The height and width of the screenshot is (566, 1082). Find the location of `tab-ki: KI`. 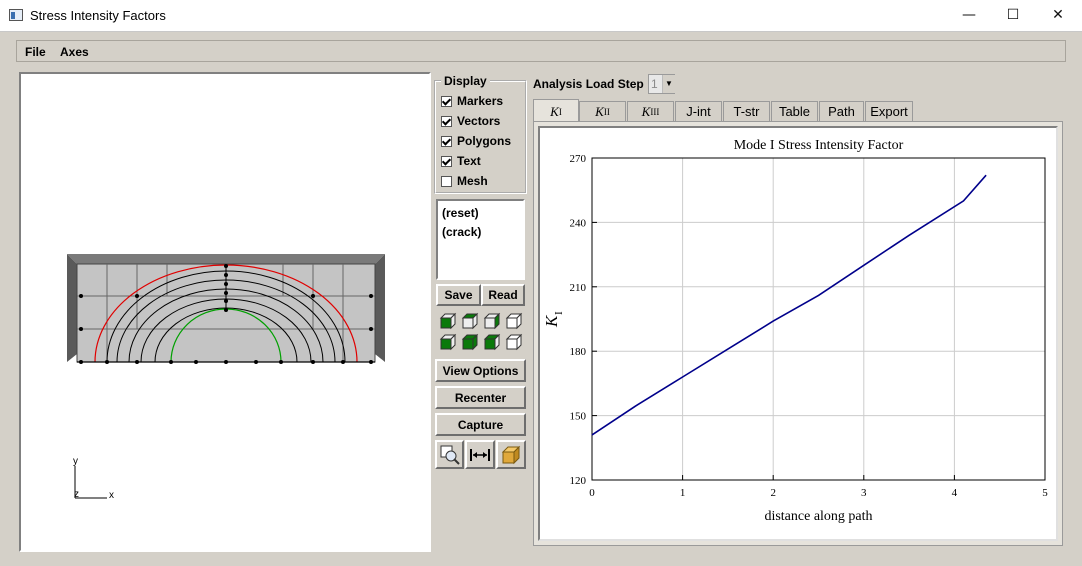

tab-ki: KI is located at coordinates (556, 111).